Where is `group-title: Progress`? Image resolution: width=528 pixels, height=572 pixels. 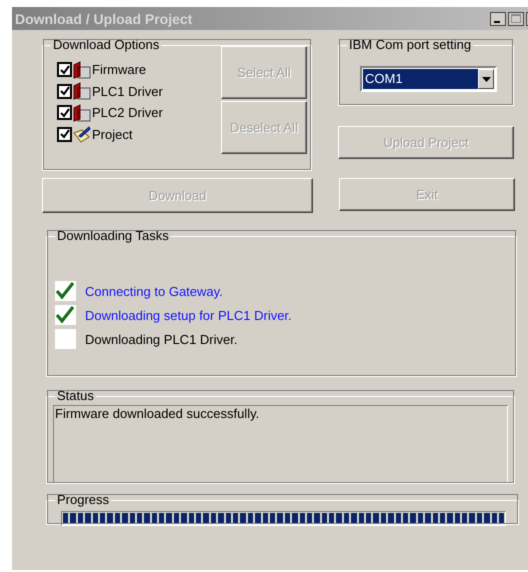 group-title: Progress is located at coordinates (83, 500).